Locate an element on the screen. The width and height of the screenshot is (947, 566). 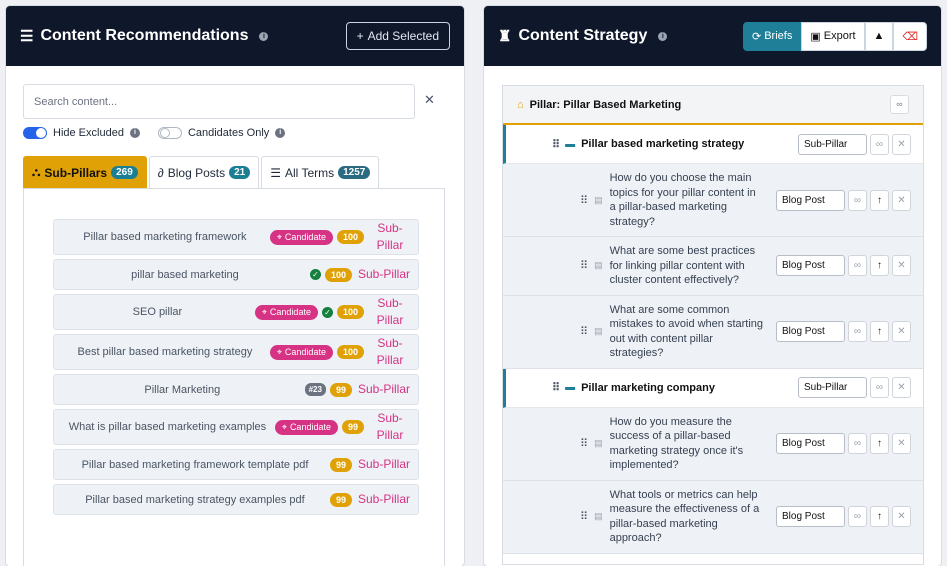
rank-badge: #23 is located at coordinates (315, 389).